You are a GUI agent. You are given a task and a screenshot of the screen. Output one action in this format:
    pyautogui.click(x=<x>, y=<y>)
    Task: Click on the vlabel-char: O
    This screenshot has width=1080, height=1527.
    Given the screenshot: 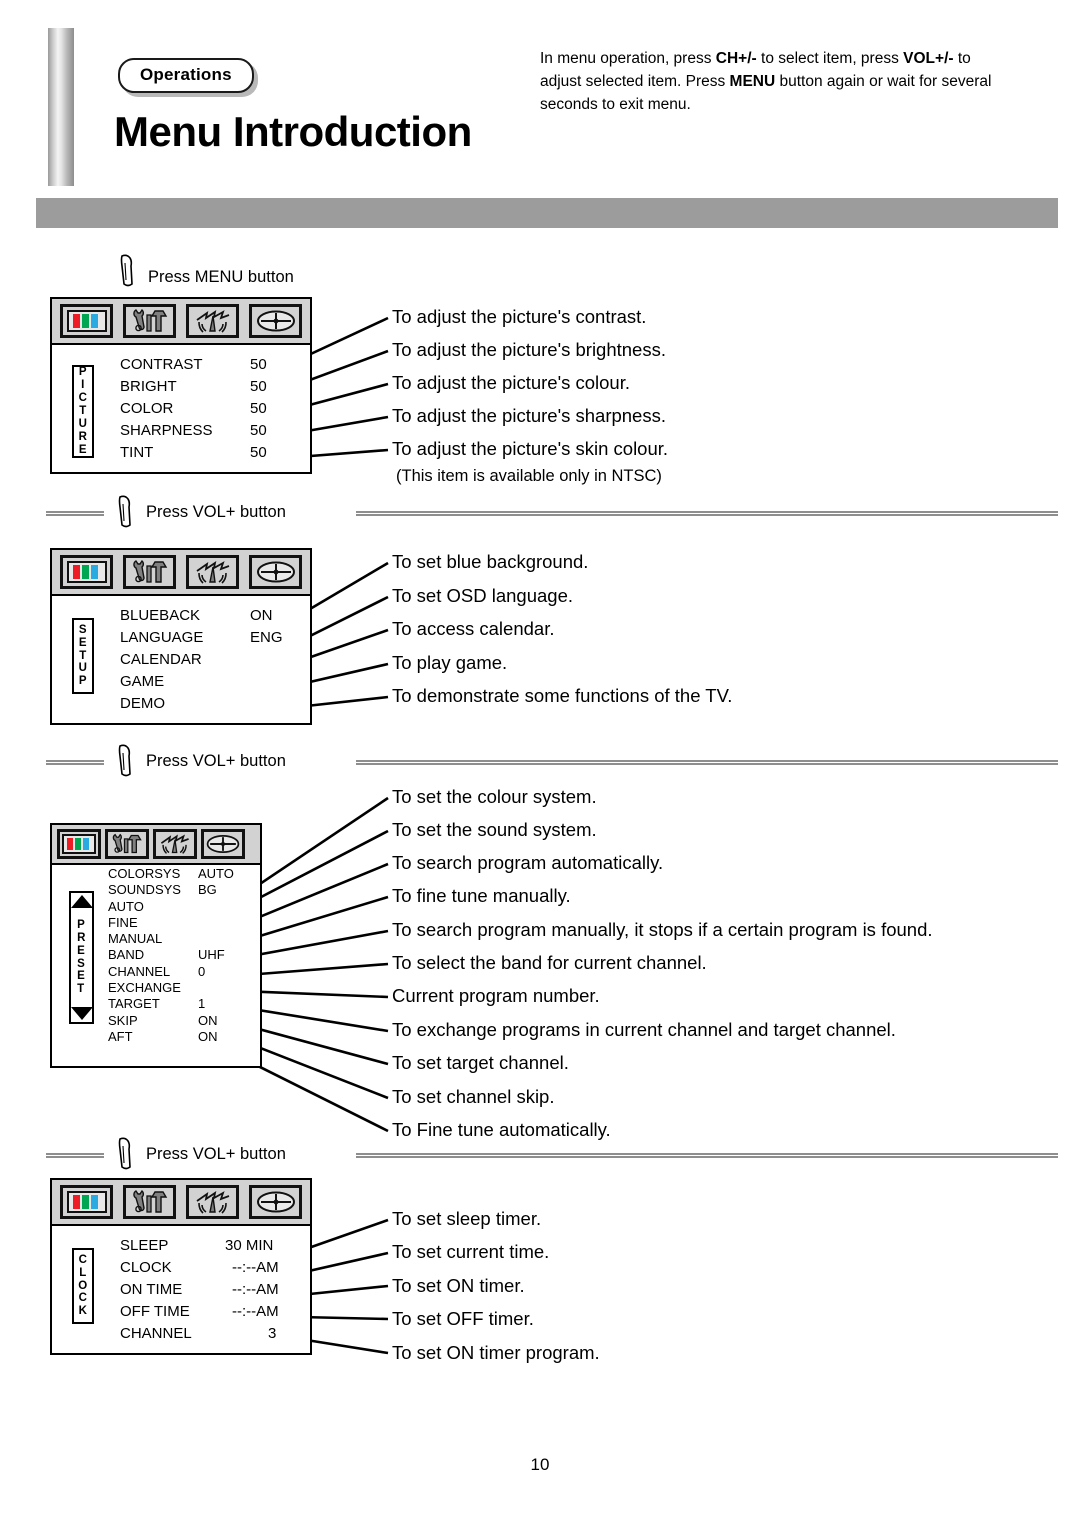 What is the action you would take?
    pyautogui.click(x=83, y=1285)
    